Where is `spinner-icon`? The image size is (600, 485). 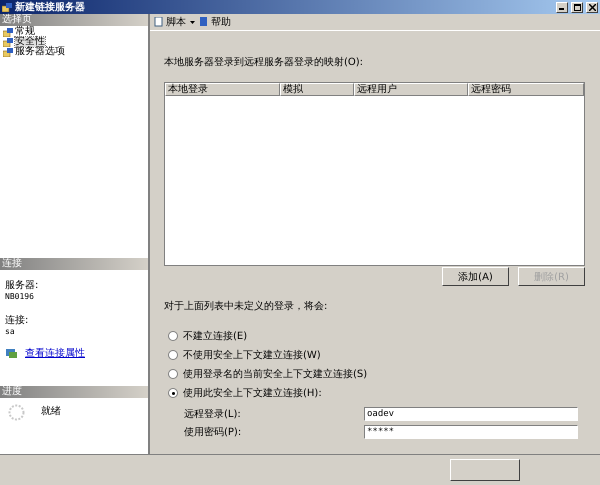
spinner-icon is located at coordinates (16, 412).